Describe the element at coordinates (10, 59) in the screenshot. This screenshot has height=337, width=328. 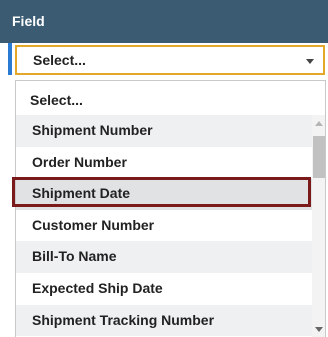
I see `focus-accent-bar` at that location.